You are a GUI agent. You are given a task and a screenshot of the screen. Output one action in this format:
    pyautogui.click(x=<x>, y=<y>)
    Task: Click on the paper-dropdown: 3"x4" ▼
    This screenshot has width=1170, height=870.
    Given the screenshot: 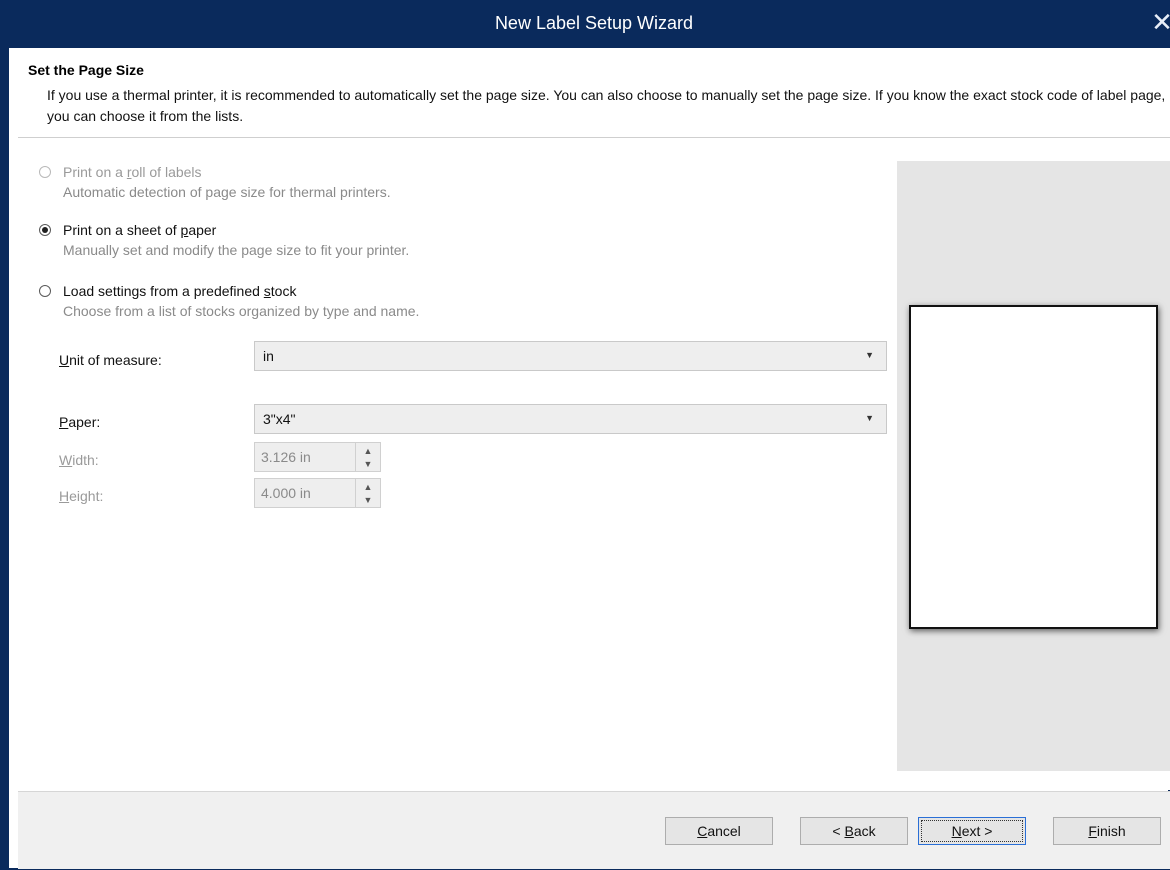 What is the action you would take?
    pyautogui.click(x=570, y=419)
    